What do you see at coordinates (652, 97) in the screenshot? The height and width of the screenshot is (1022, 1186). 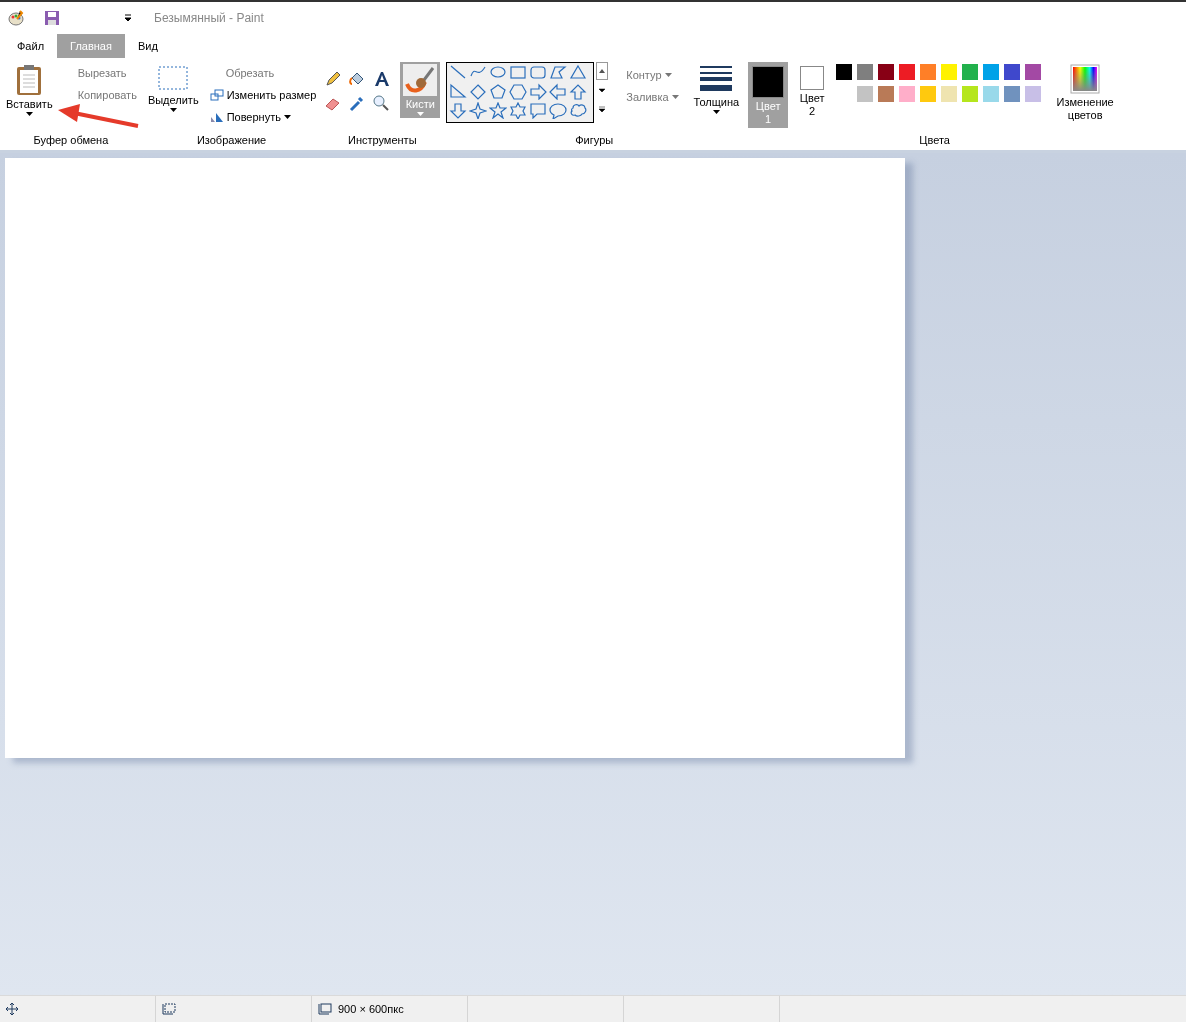 I see `fill-dropdown: Заливка` at bounding box center [652, 97].